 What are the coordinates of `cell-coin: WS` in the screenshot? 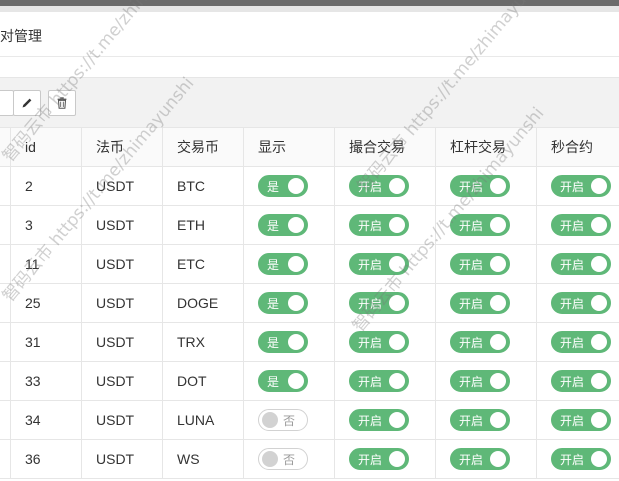 It's located at (203, 459).